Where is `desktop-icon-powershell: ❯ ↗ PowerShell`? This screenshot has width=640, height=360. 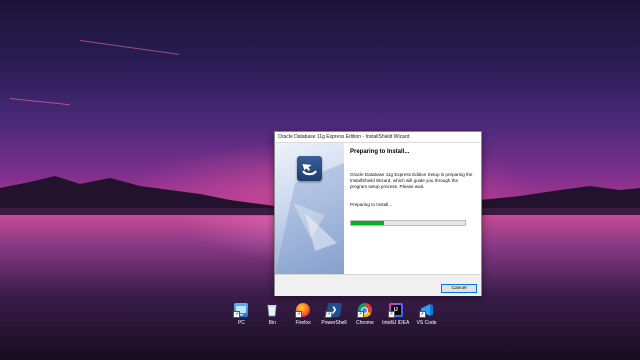 desktop-icon-powershell: ❯ ↗ PowerShell is located at coordinates (334, 319).